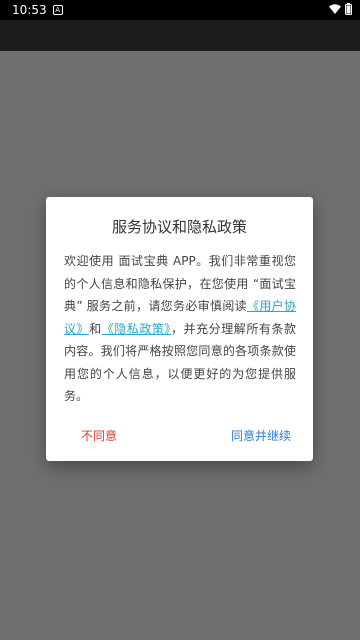 This screenshot has height=640, width=360. I want to click on status-time: 10:53, so click(29, 10).